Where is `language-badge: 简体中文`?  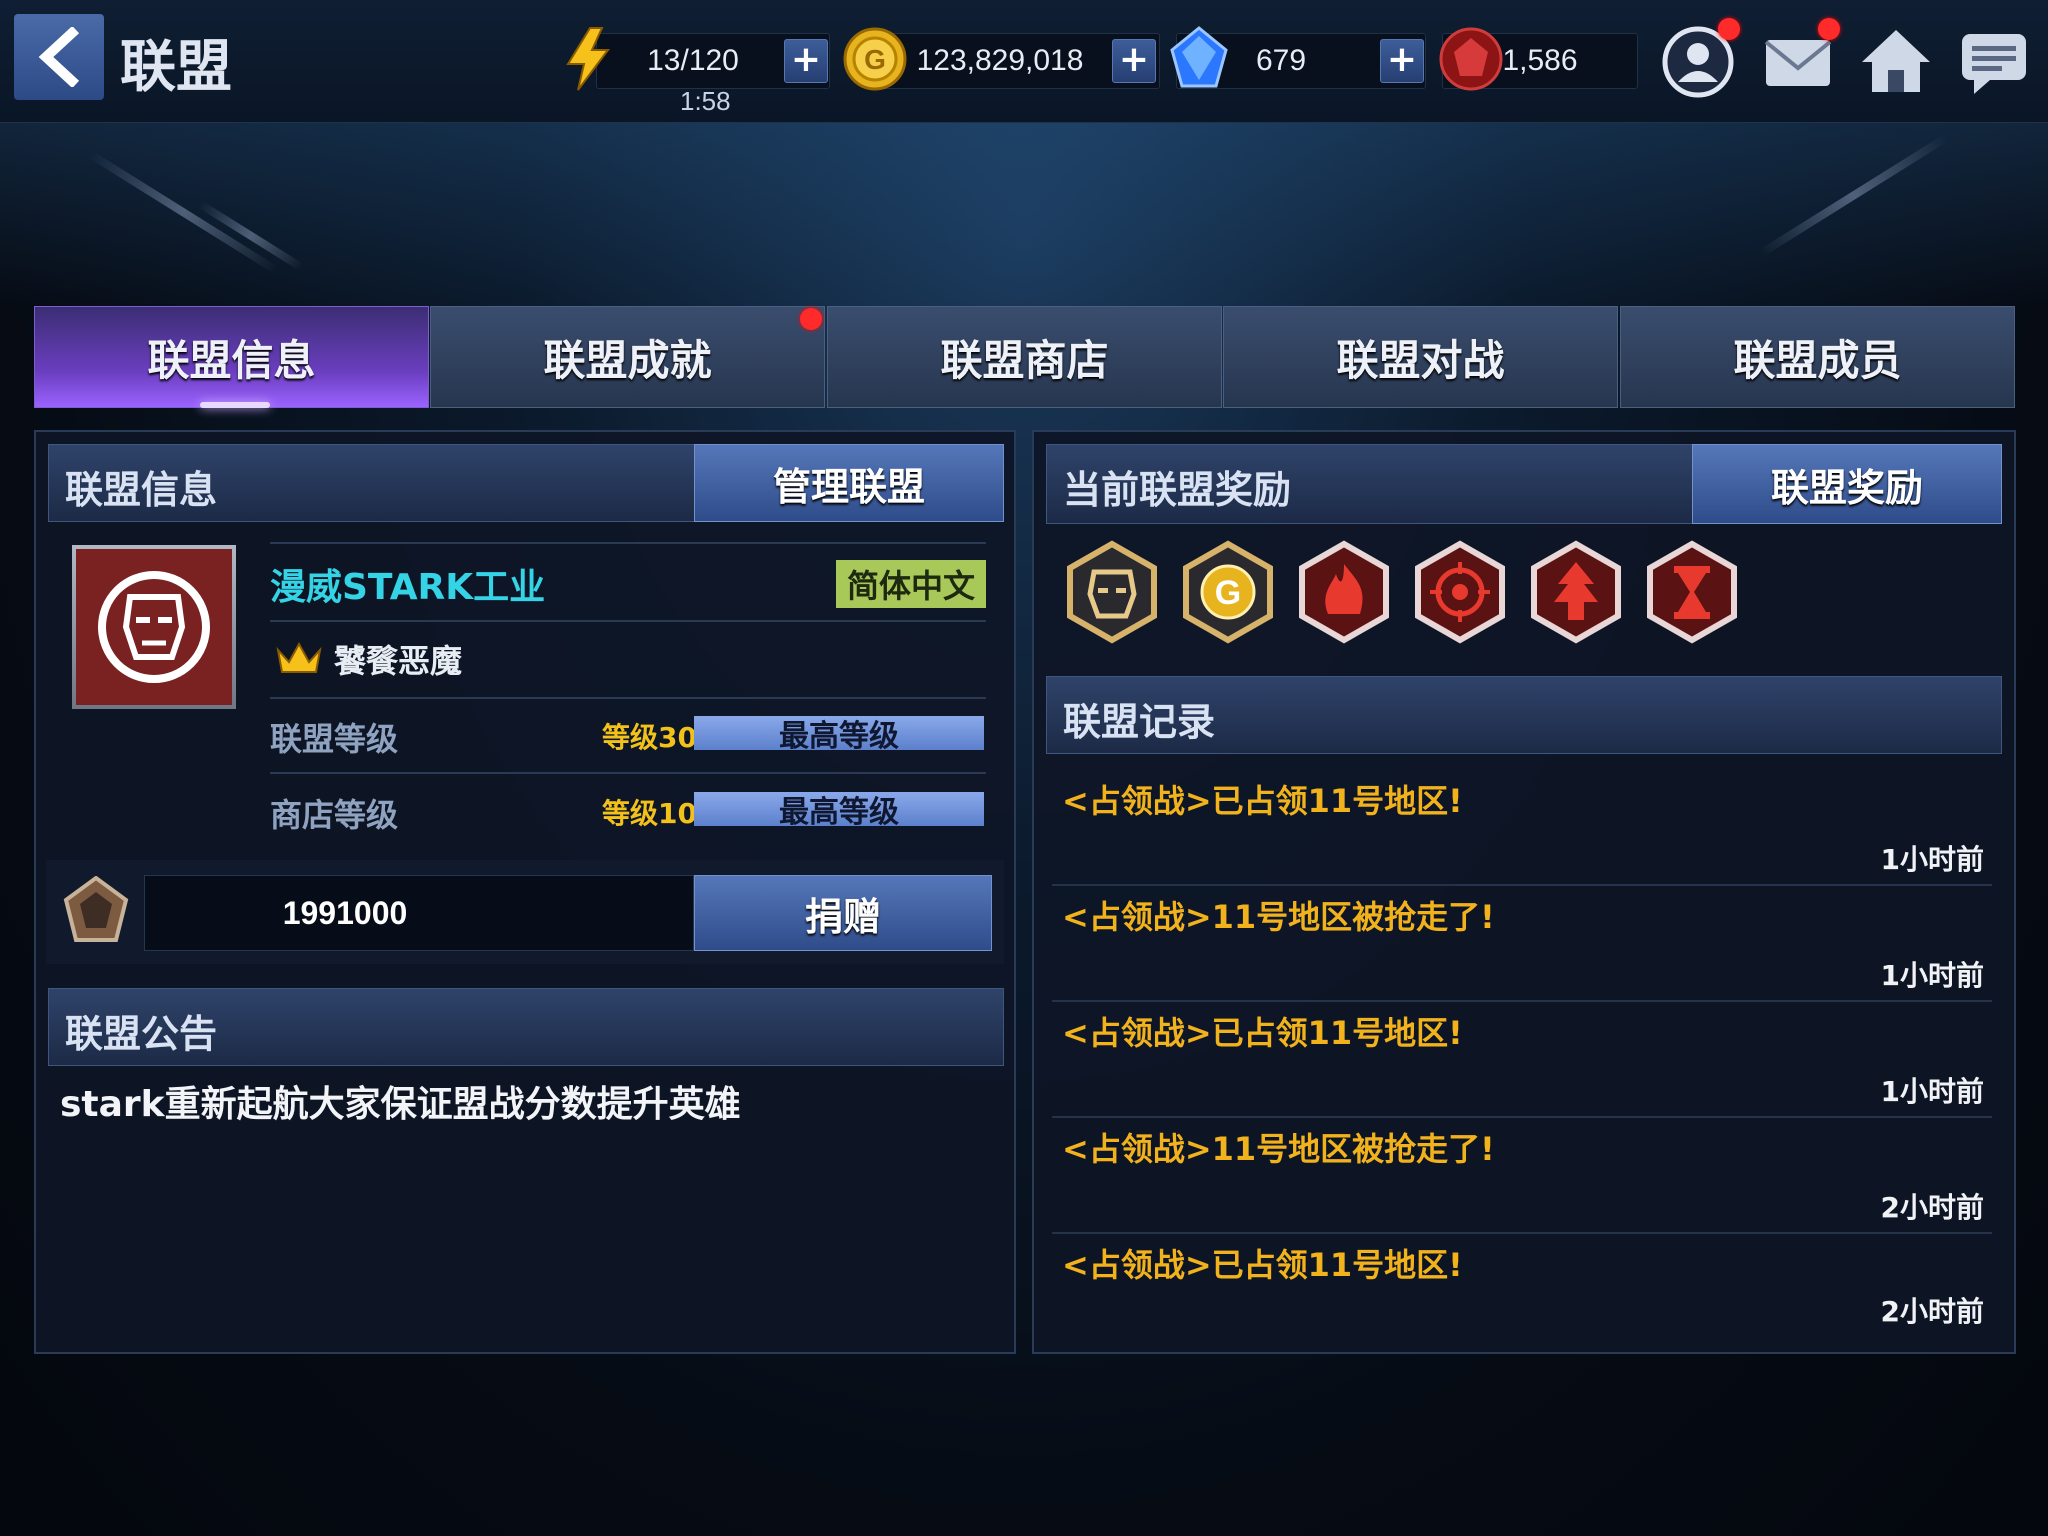
language-badge: 简体中文 is located at coordinates (911, 584).